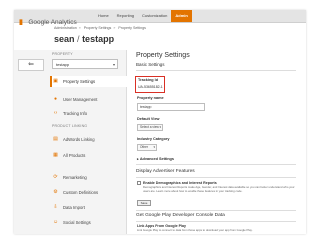 The height and width of the screenshot is (240, 320). What do you see at coordinates (55, 222) in the screenshot?
I see `social-icon: ☺` at bounding box center [55, 222].